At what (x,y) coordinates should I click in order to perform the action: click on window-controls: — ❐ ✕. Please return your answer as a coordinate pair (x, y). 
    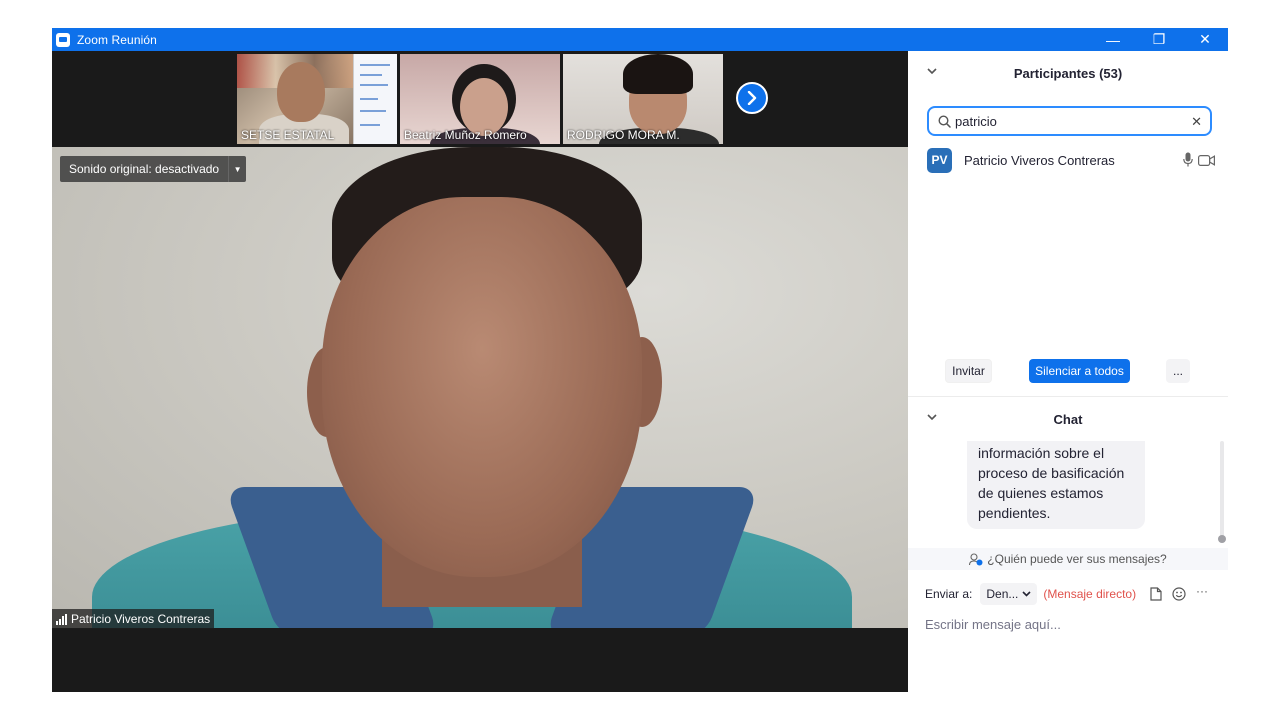
    Looking at the image, I should click on (1159, 39).